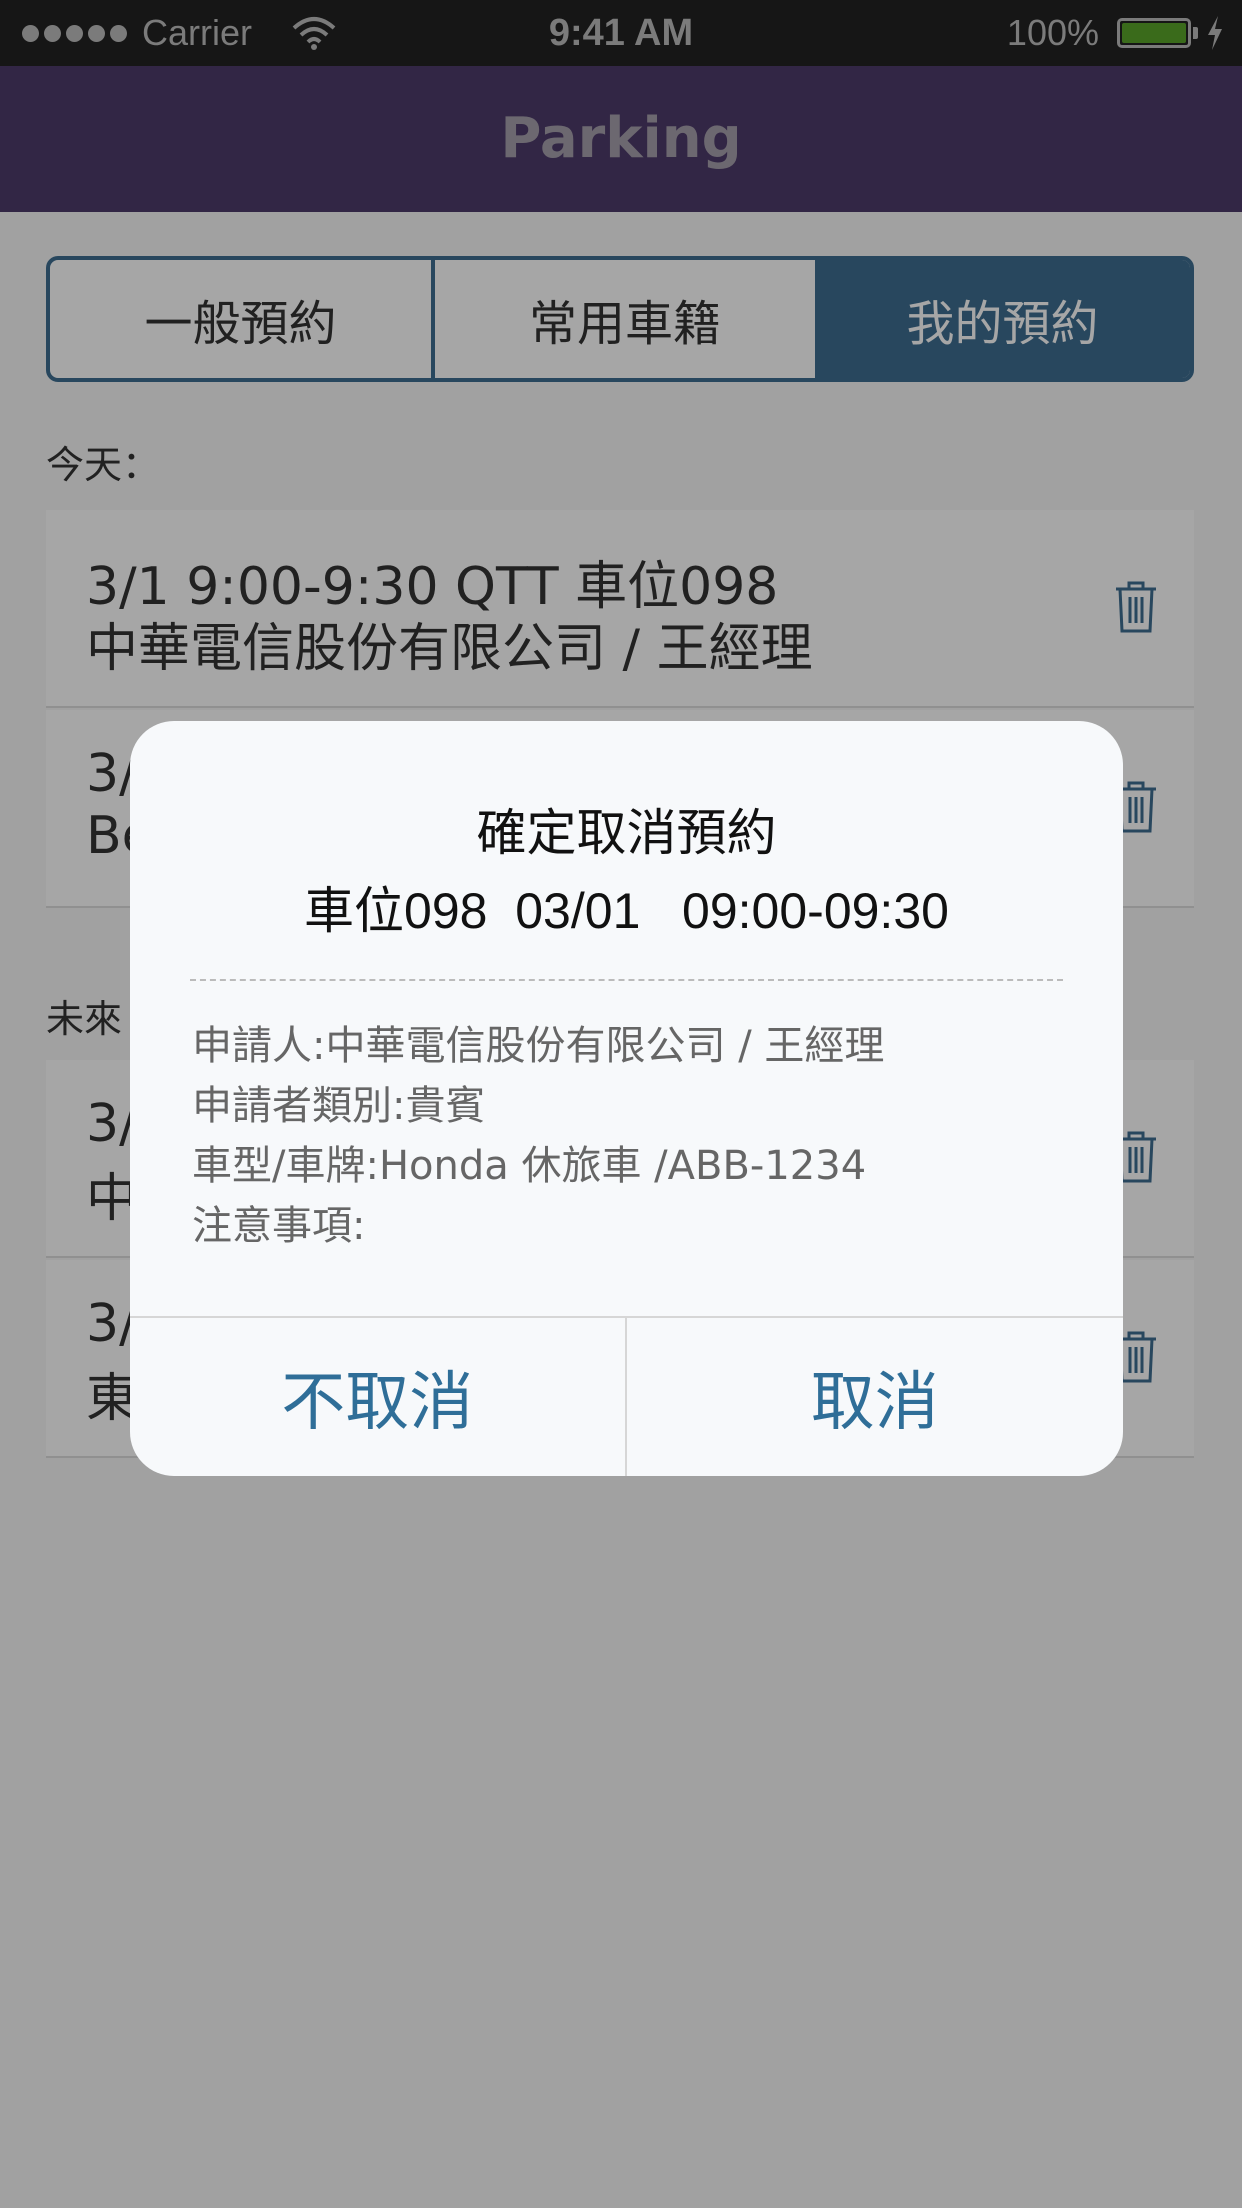  Describe the element at coordinates (626, 911) in the screenshot. I see `dialog-slot-summary: 車位098 03/01 09:00-09:30` at that location.